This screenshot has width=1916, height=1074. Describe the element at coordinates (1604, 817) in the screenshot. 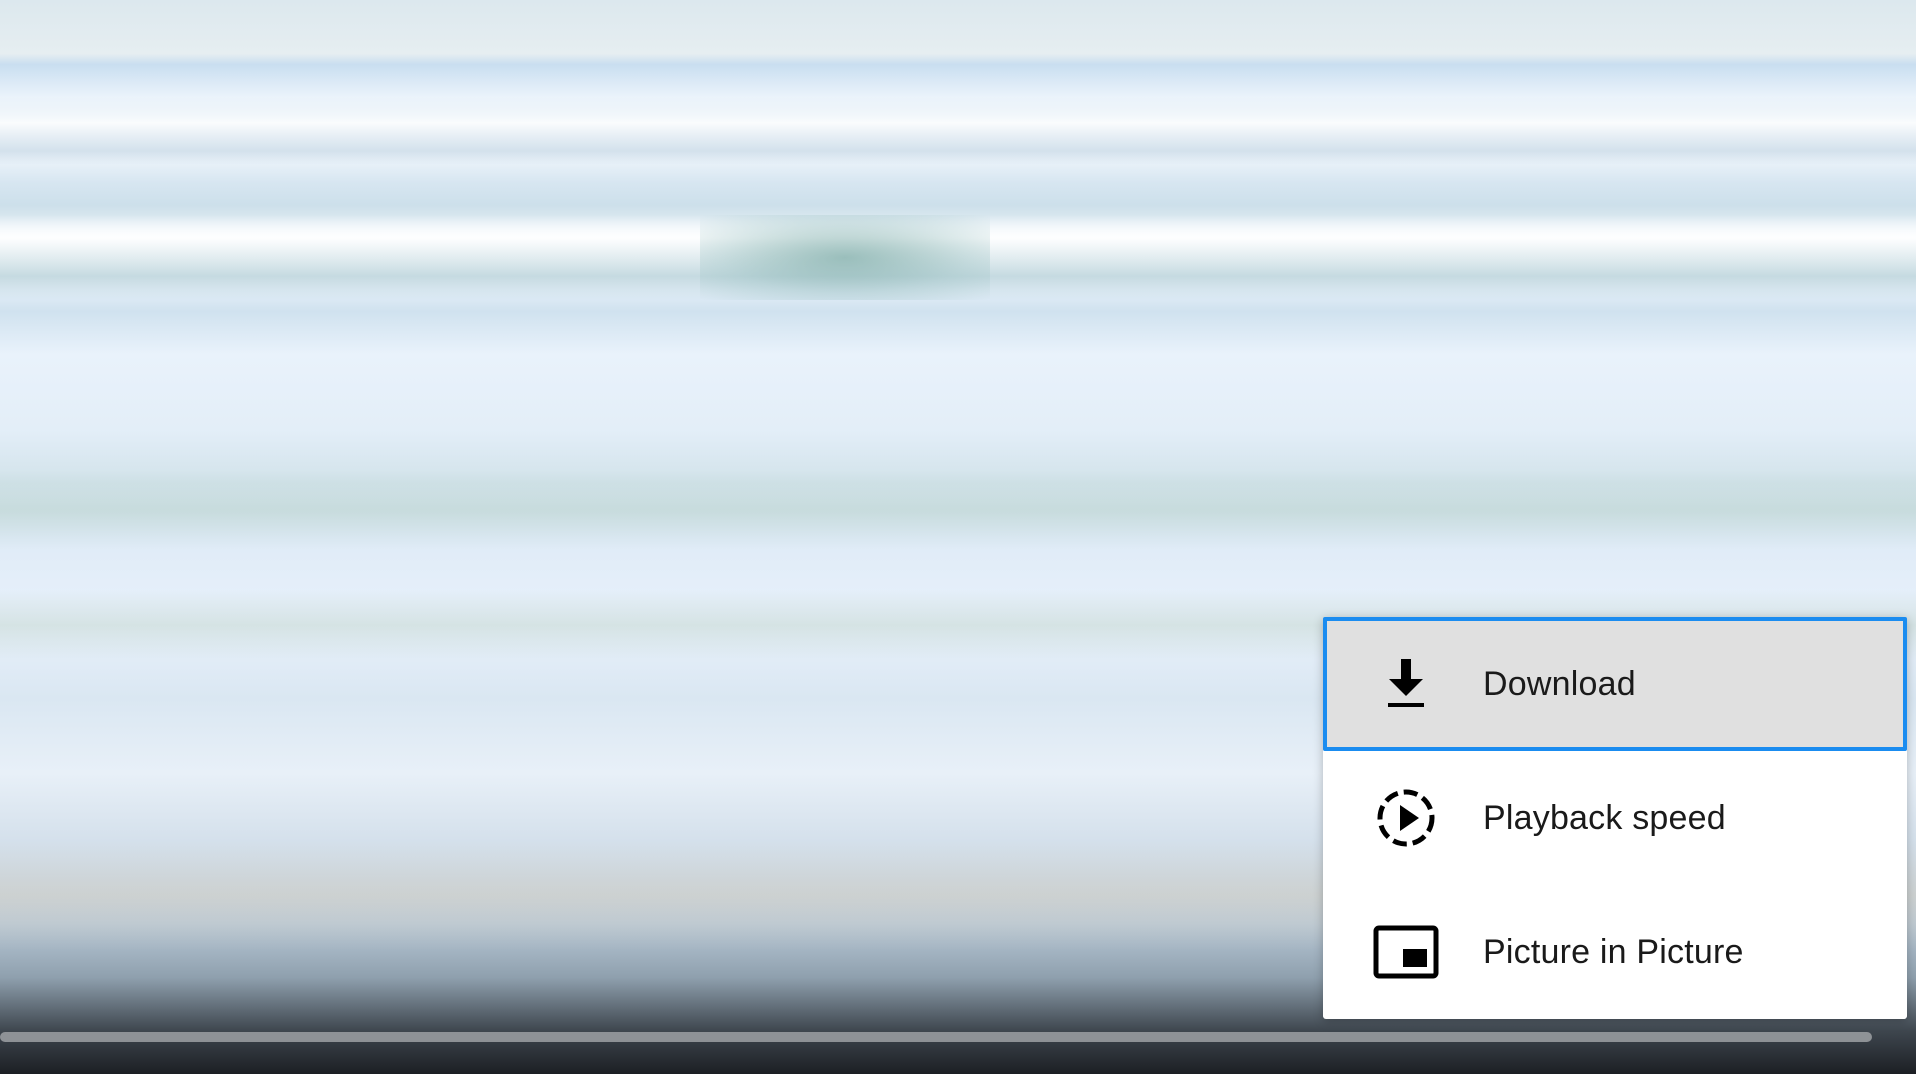

I see `menu-item-label: Playback speed` at that location.